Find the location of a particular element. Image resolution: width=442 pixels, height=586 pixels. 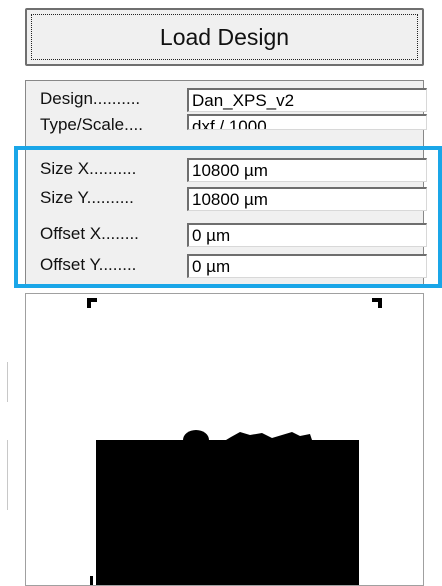

corner-mark-bottom-left is located at coordinates (91, 580).